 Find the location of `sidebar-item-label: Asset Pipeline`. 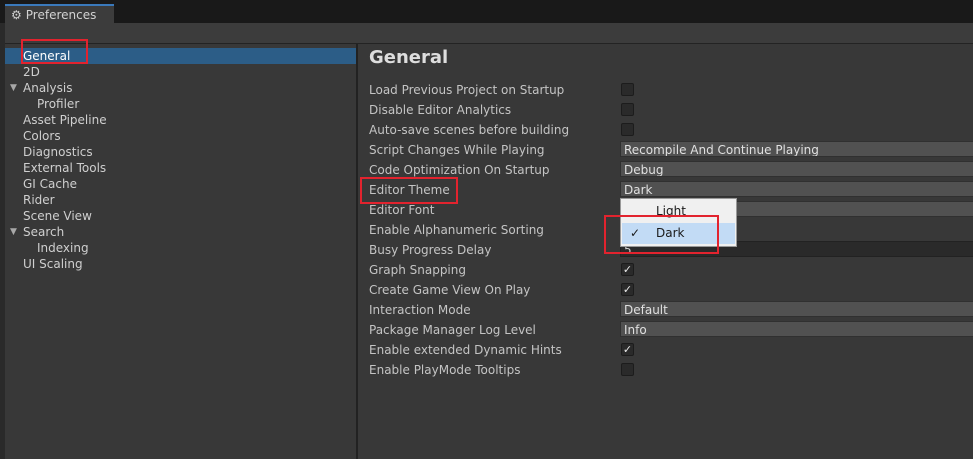

sidebar-item-label: Asset Pipeline is located at coordinates (65, 120).